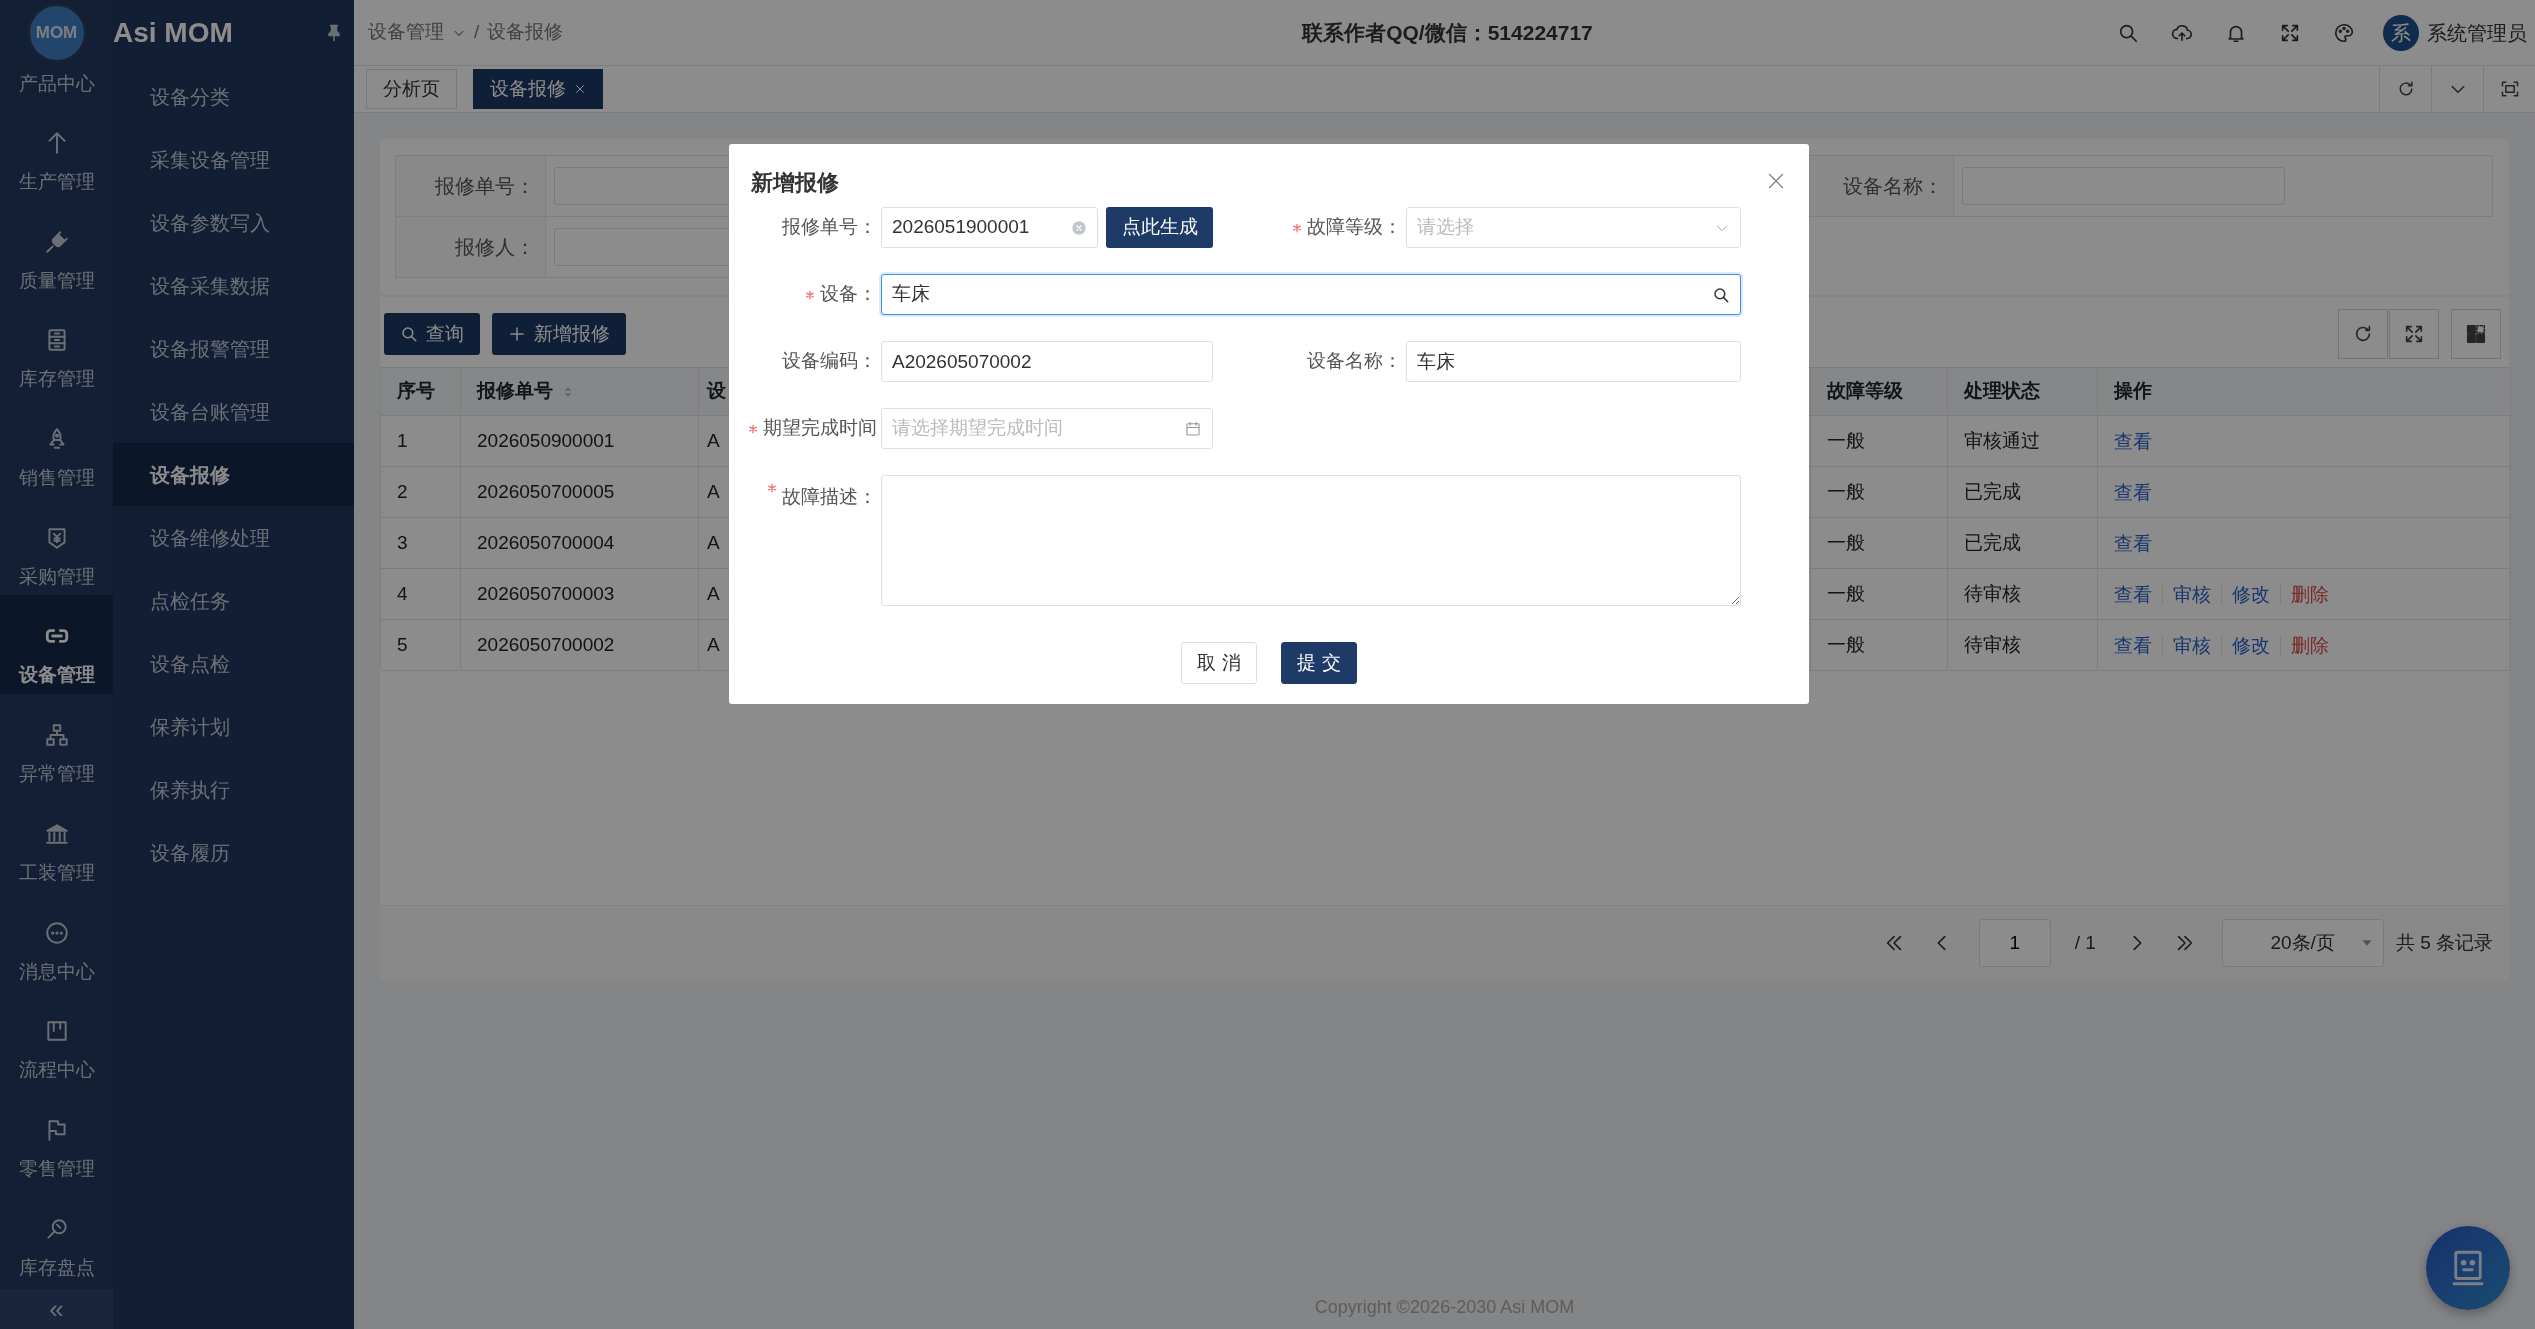  What do you see at coordinates (1219, 663) in the screenshot?
I see `cancel-button: 取 消` at bounding box center [1219, 663].